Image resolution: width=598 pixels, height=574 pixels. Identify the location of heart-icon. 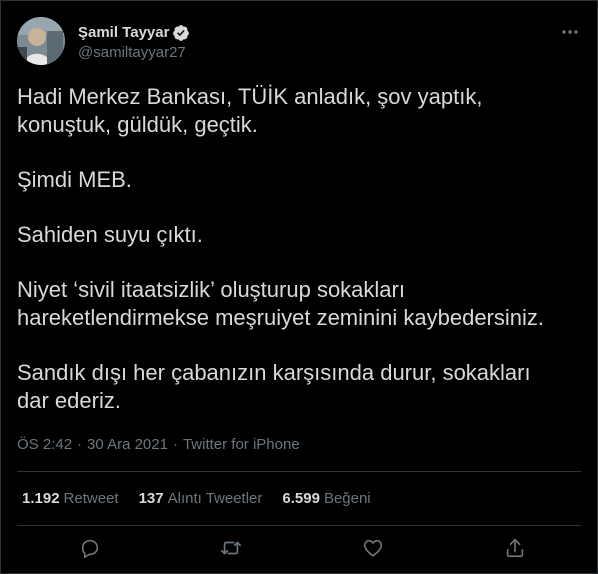
(373, 548).